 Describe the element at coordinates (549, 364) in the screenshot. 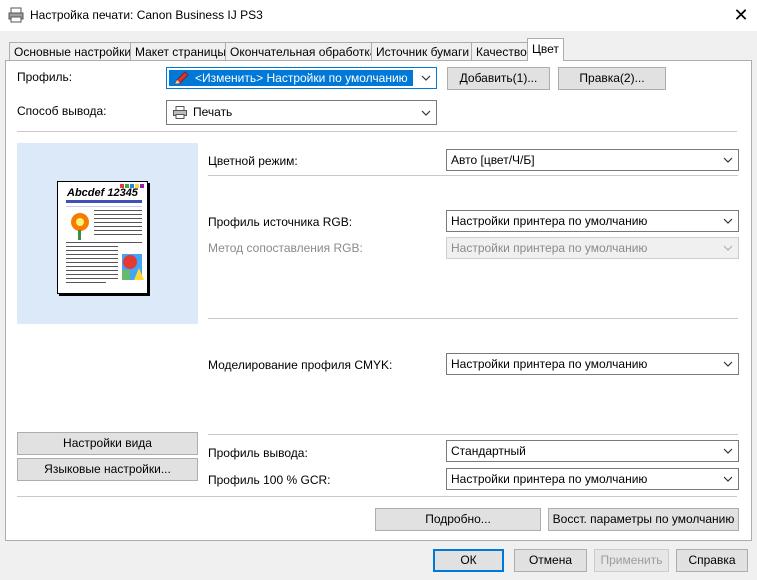

I see `cmyk-simulation-value: Настройки принтера по умолчанию` at that location.